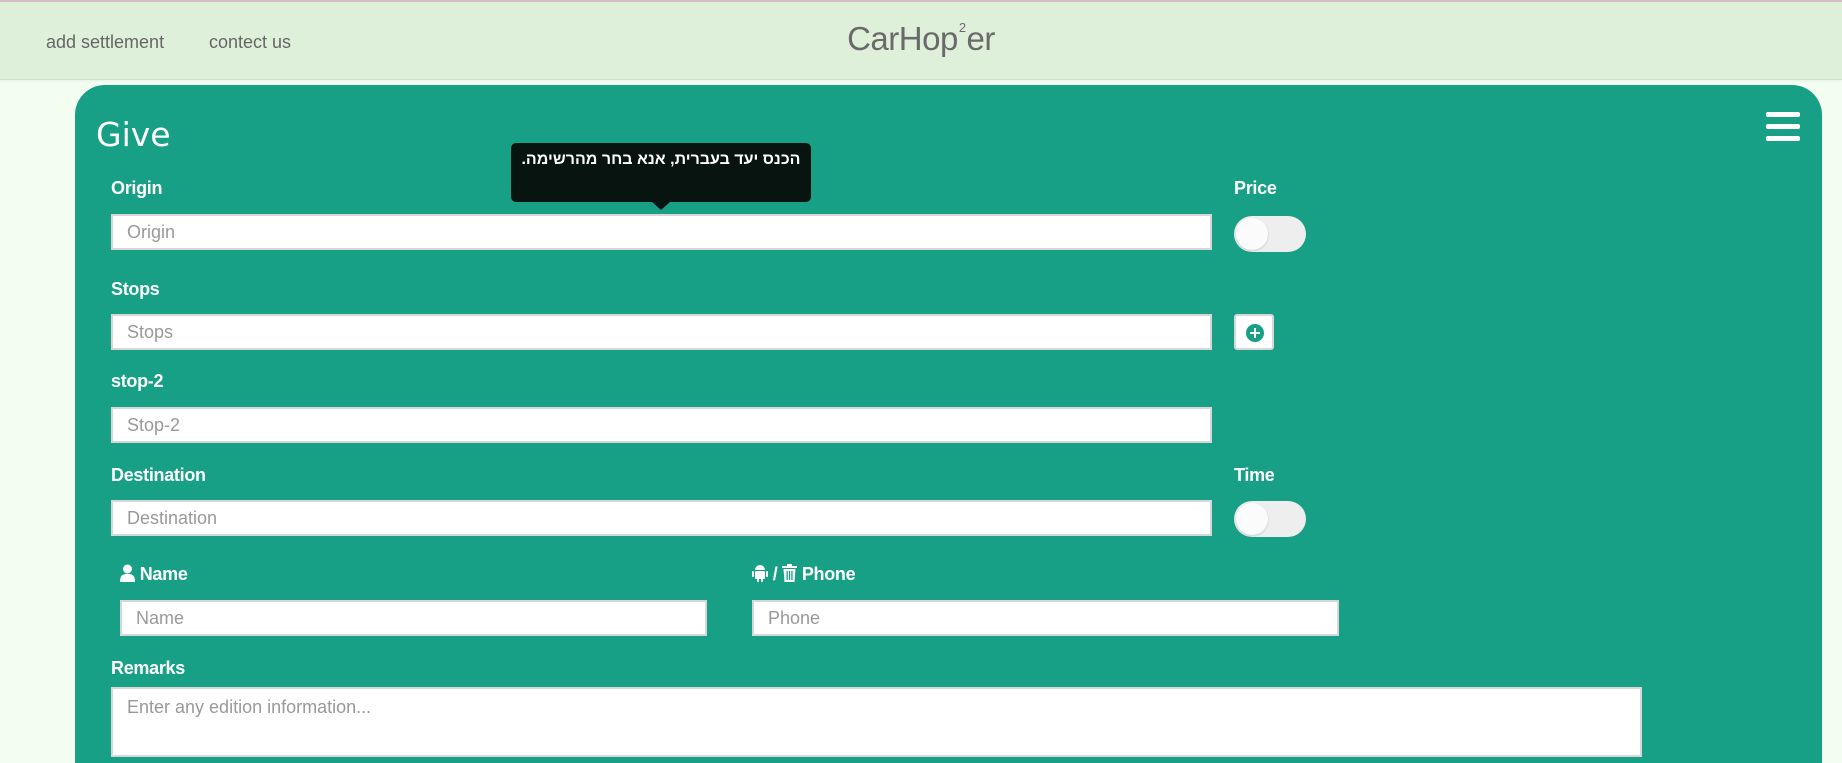 The width and height of the screenshot is (1842, 763). I want to click on origin-label: Origin, so click(137, 188).